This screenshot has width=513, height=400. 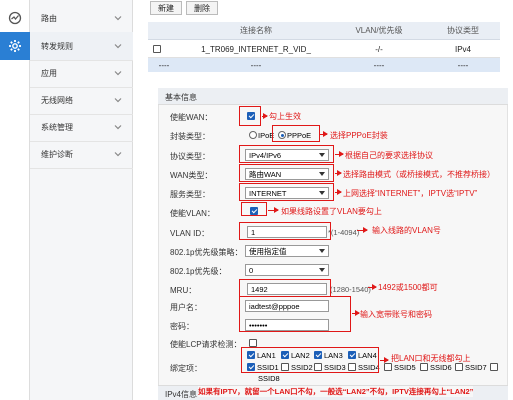 What do you see at coordinates (57, 154) in the screenshot?
I see `sidebar-item-label: 维护诊断` at bounding box center [57, 154].